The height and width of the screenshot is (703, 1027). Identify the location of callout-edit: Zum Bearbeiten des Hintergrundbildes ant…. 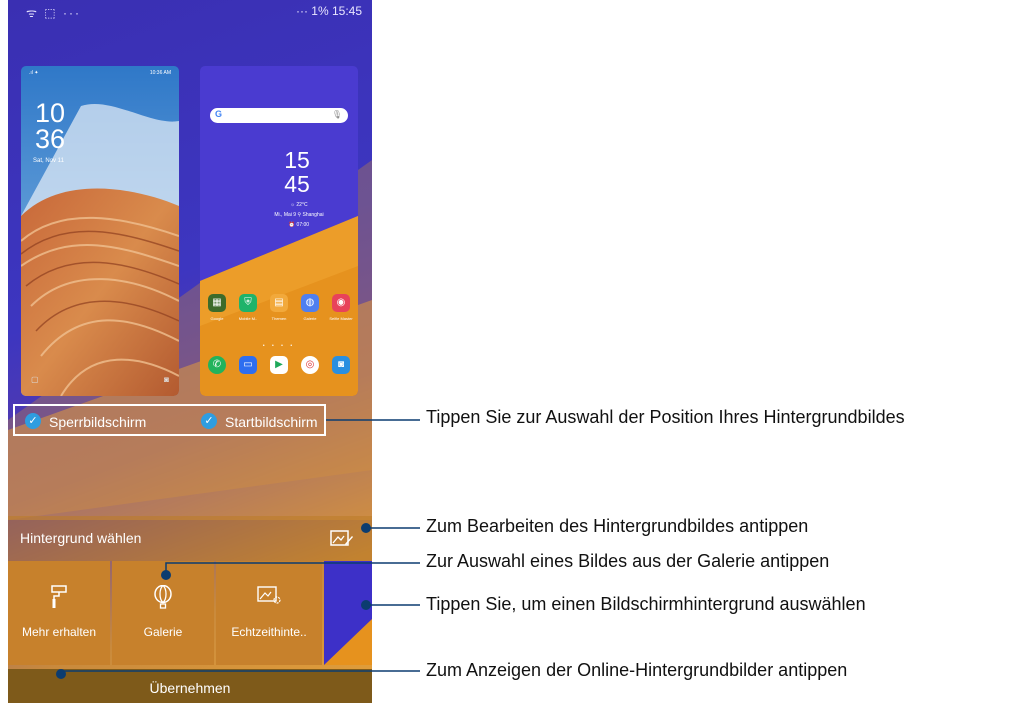
(617, 526).